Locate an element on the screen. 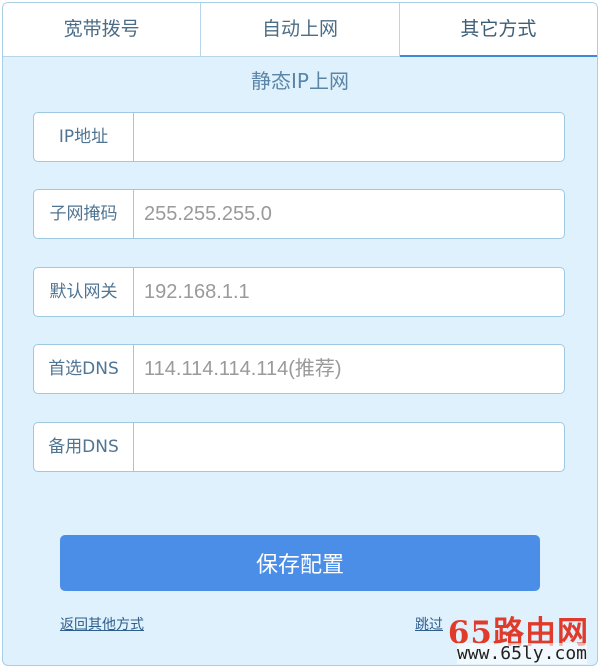 The height and width of the screenshot is (668, 600). tab-pppoe: 宽带拨号 is located at coordinates (102, 30).